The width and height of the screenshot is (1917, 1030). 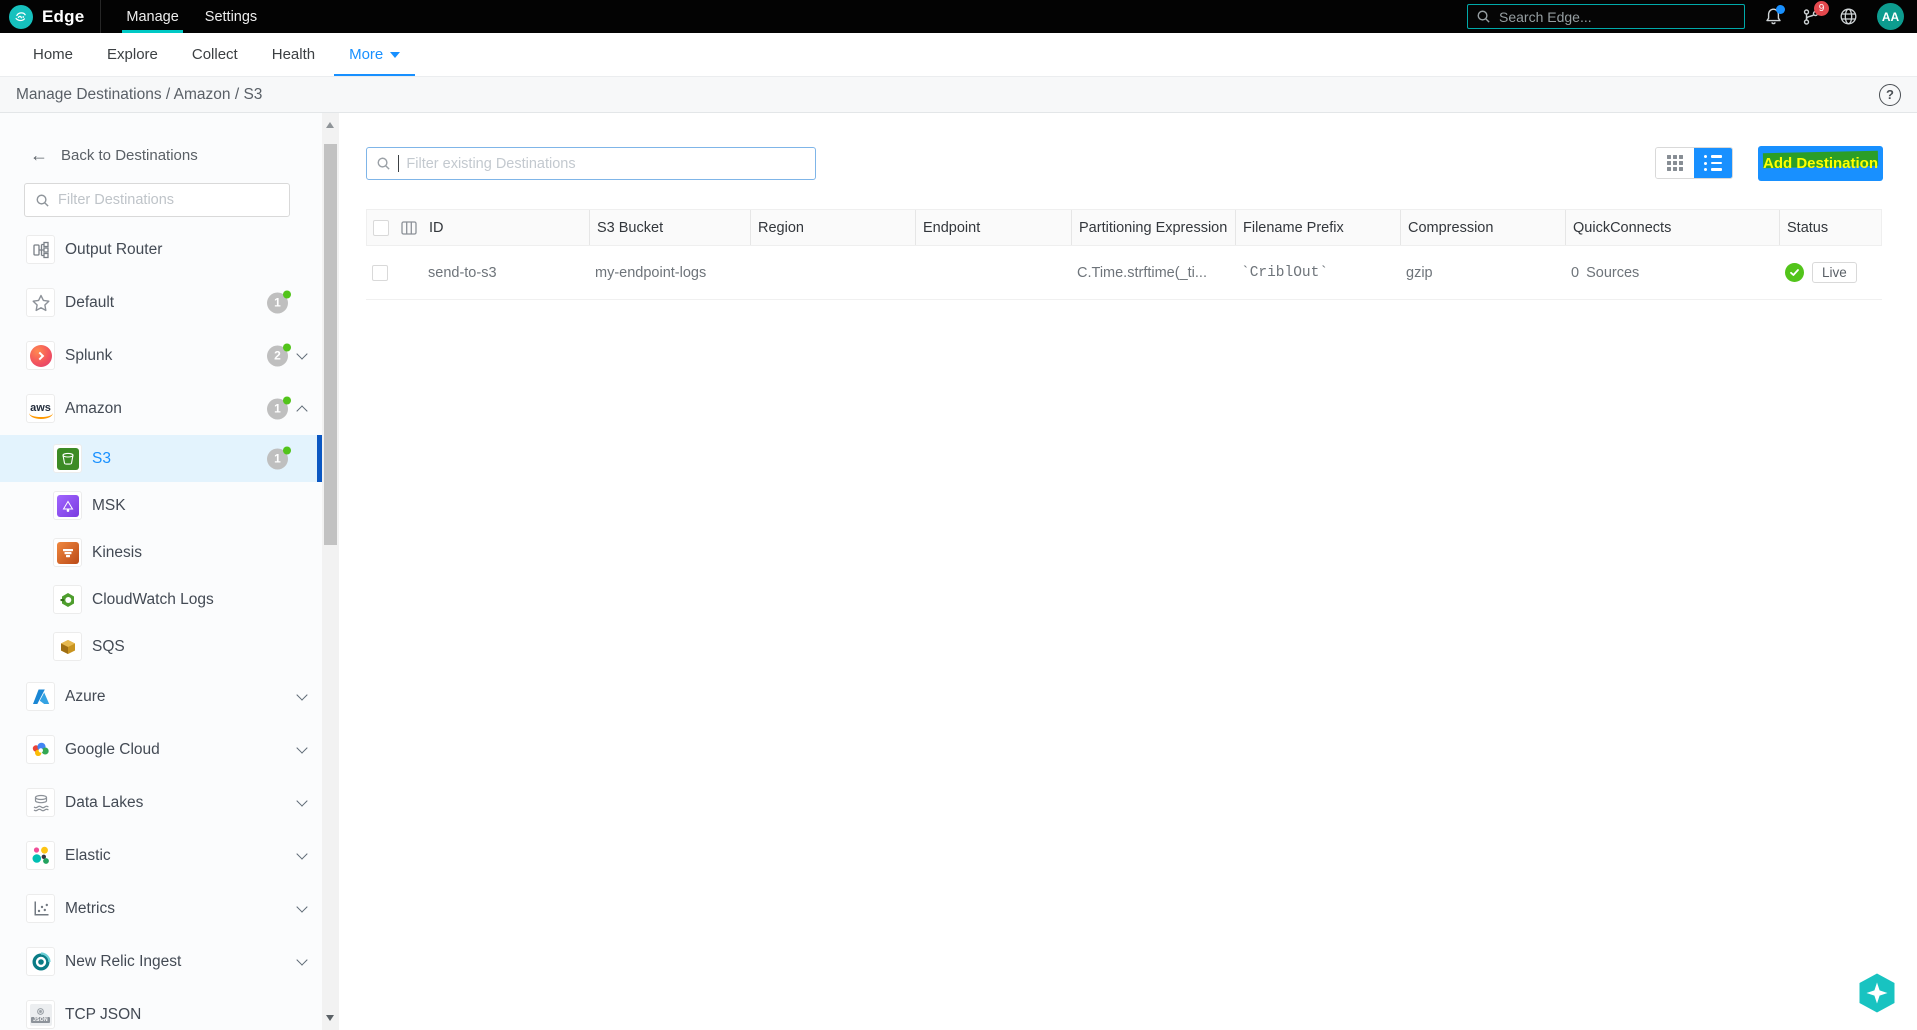 I want to click on cell-filename-prefix: `CriblOut`, so click(x=1285, y=272).